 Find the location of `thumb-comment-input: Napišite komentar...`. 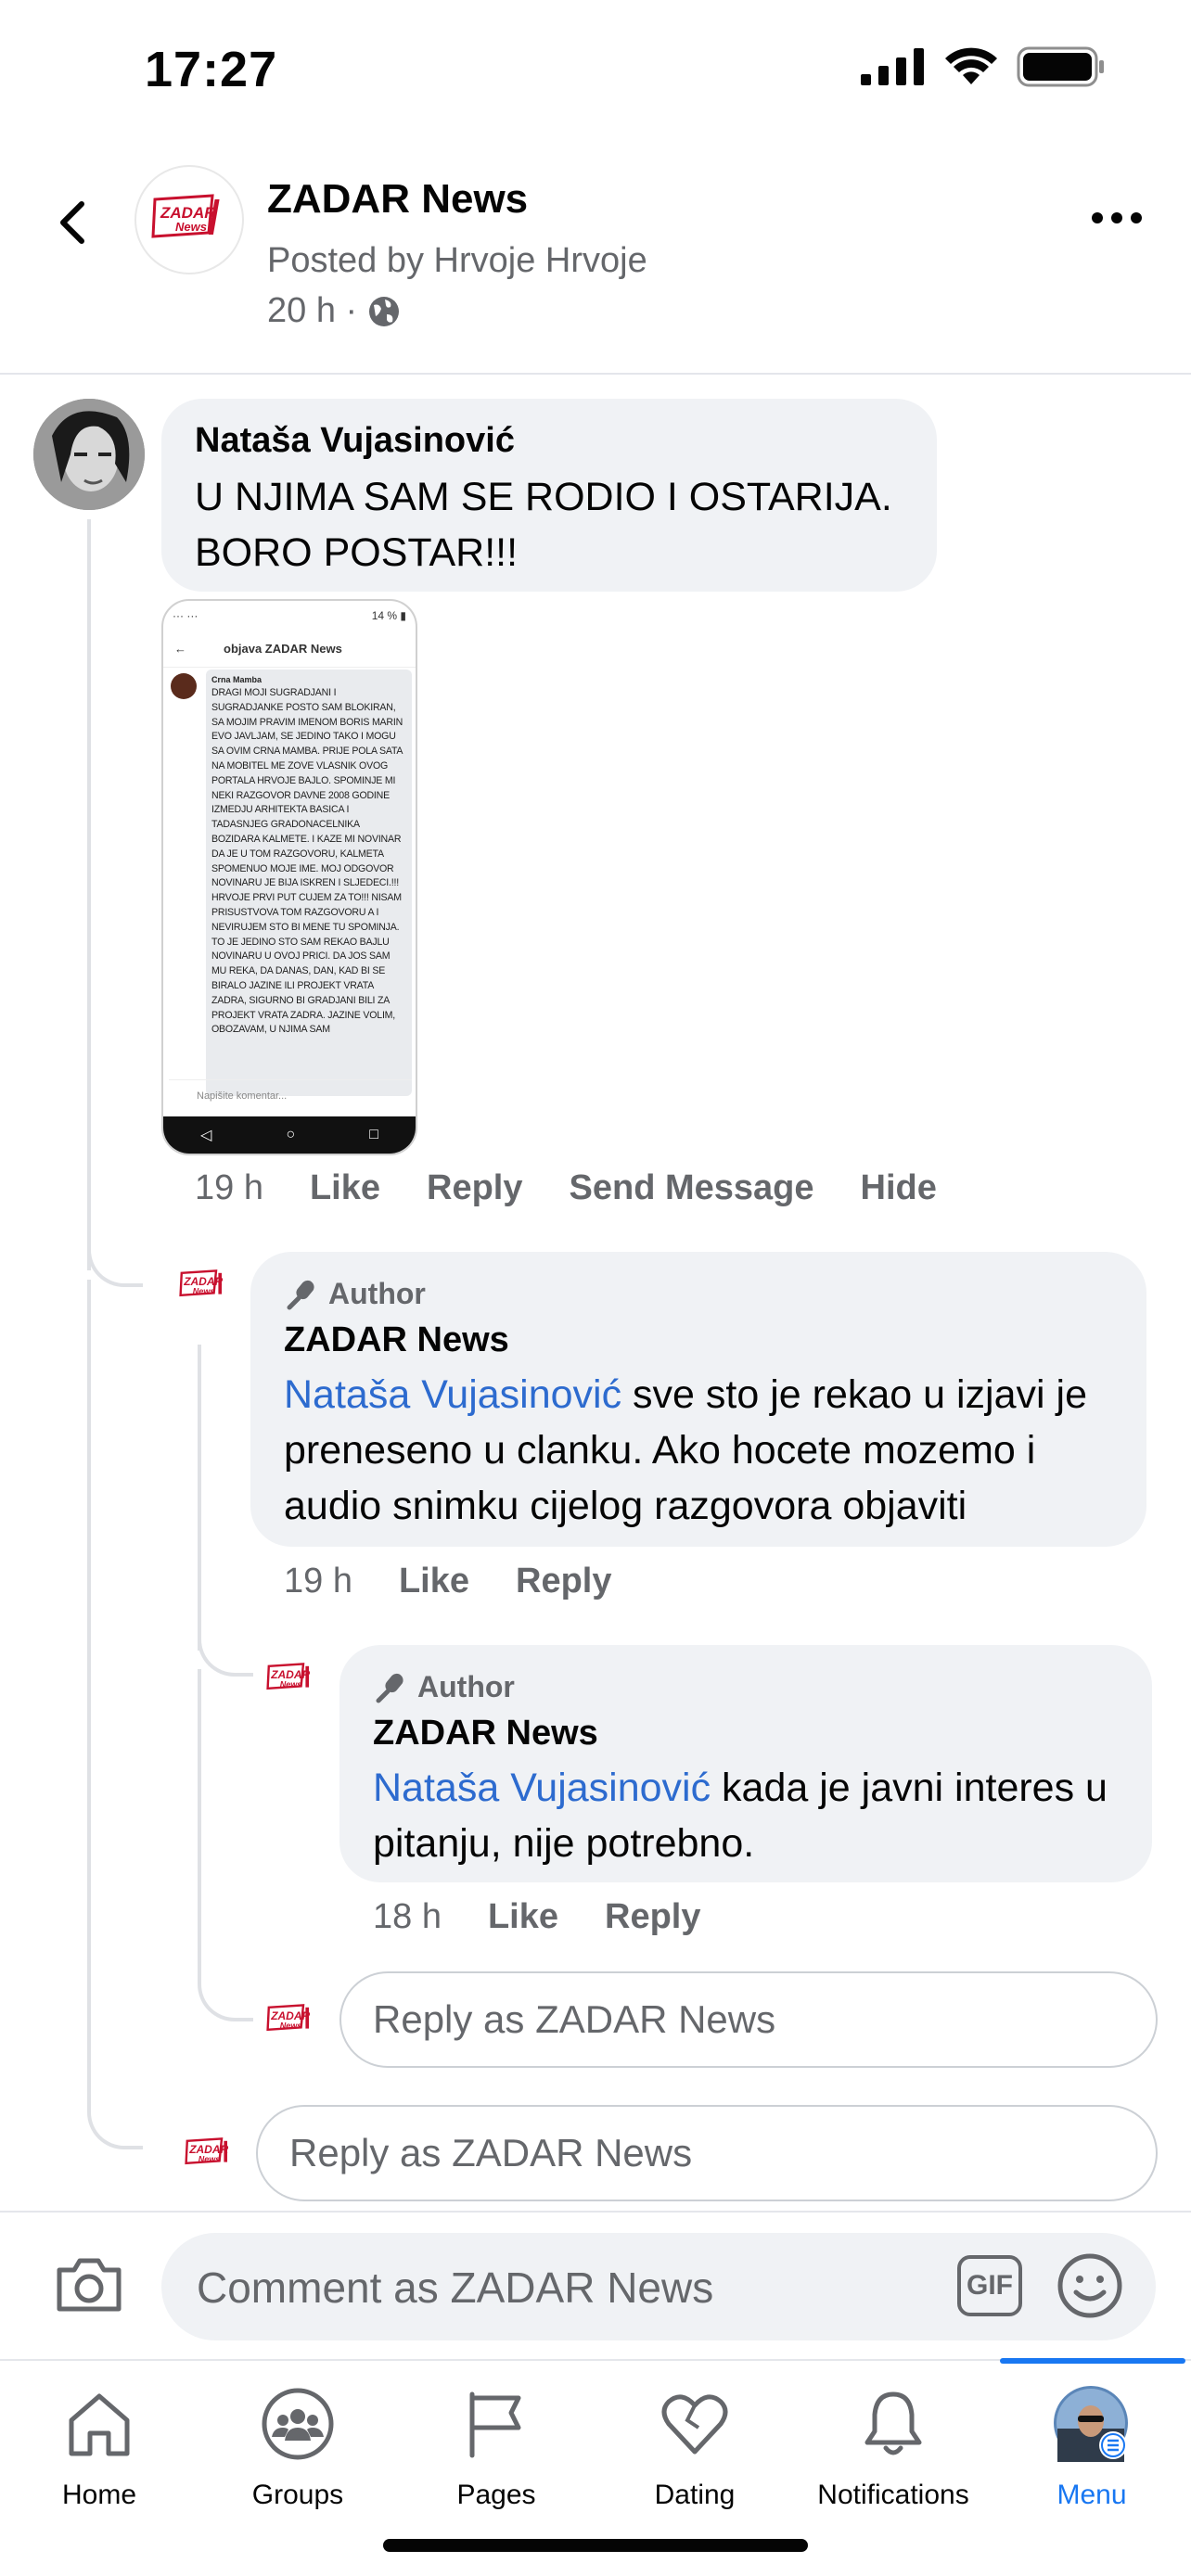

thumb-comment-input: Napišite komentar... is located at coordinates (290, 1095).